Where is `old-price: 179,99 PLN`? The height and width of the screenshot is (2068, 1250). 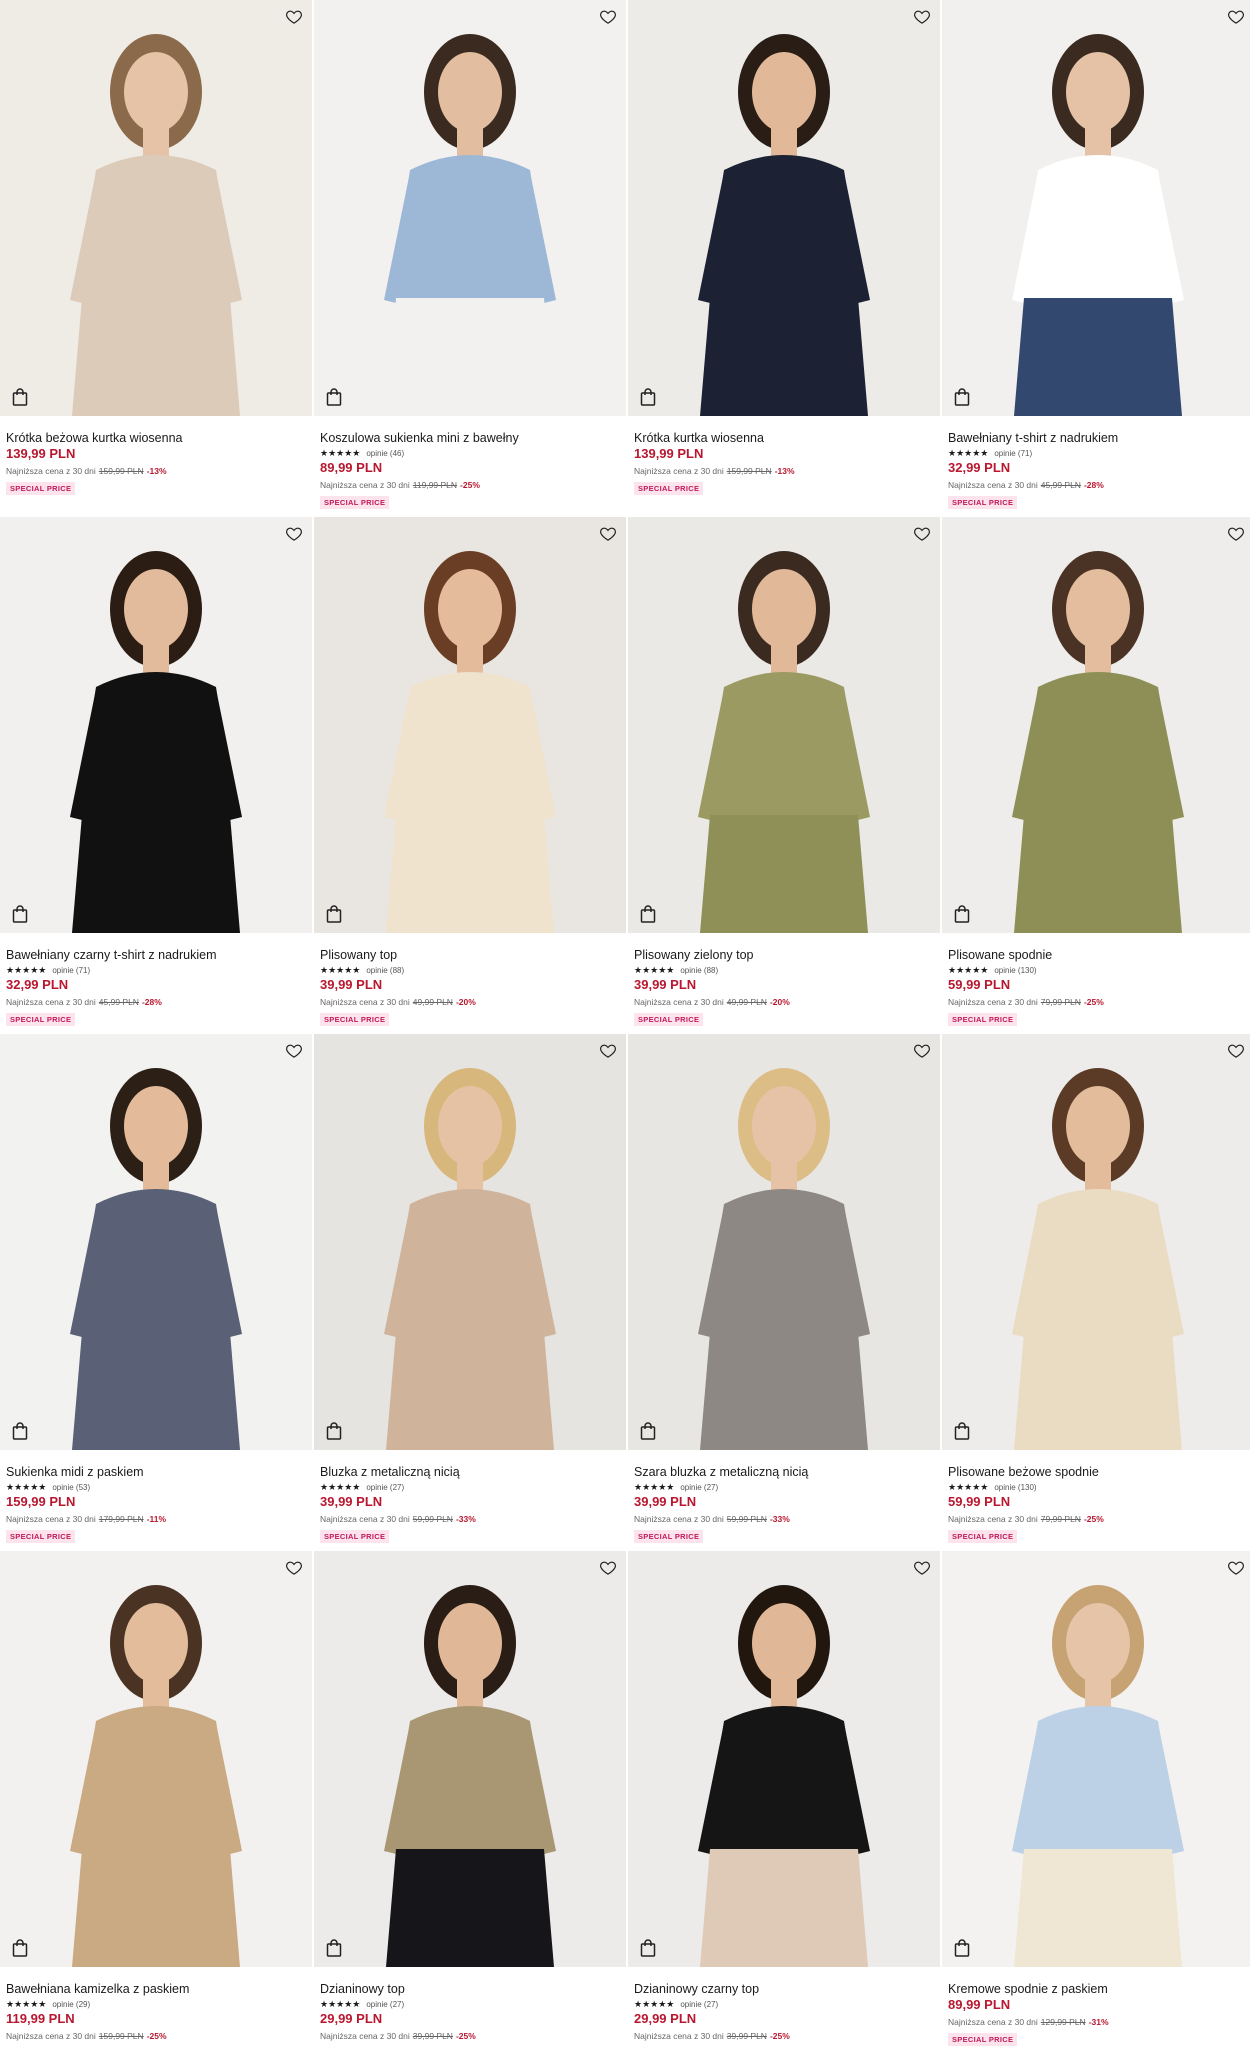
old-price: 179,99 PLN is located at coordinates (121, 1519).